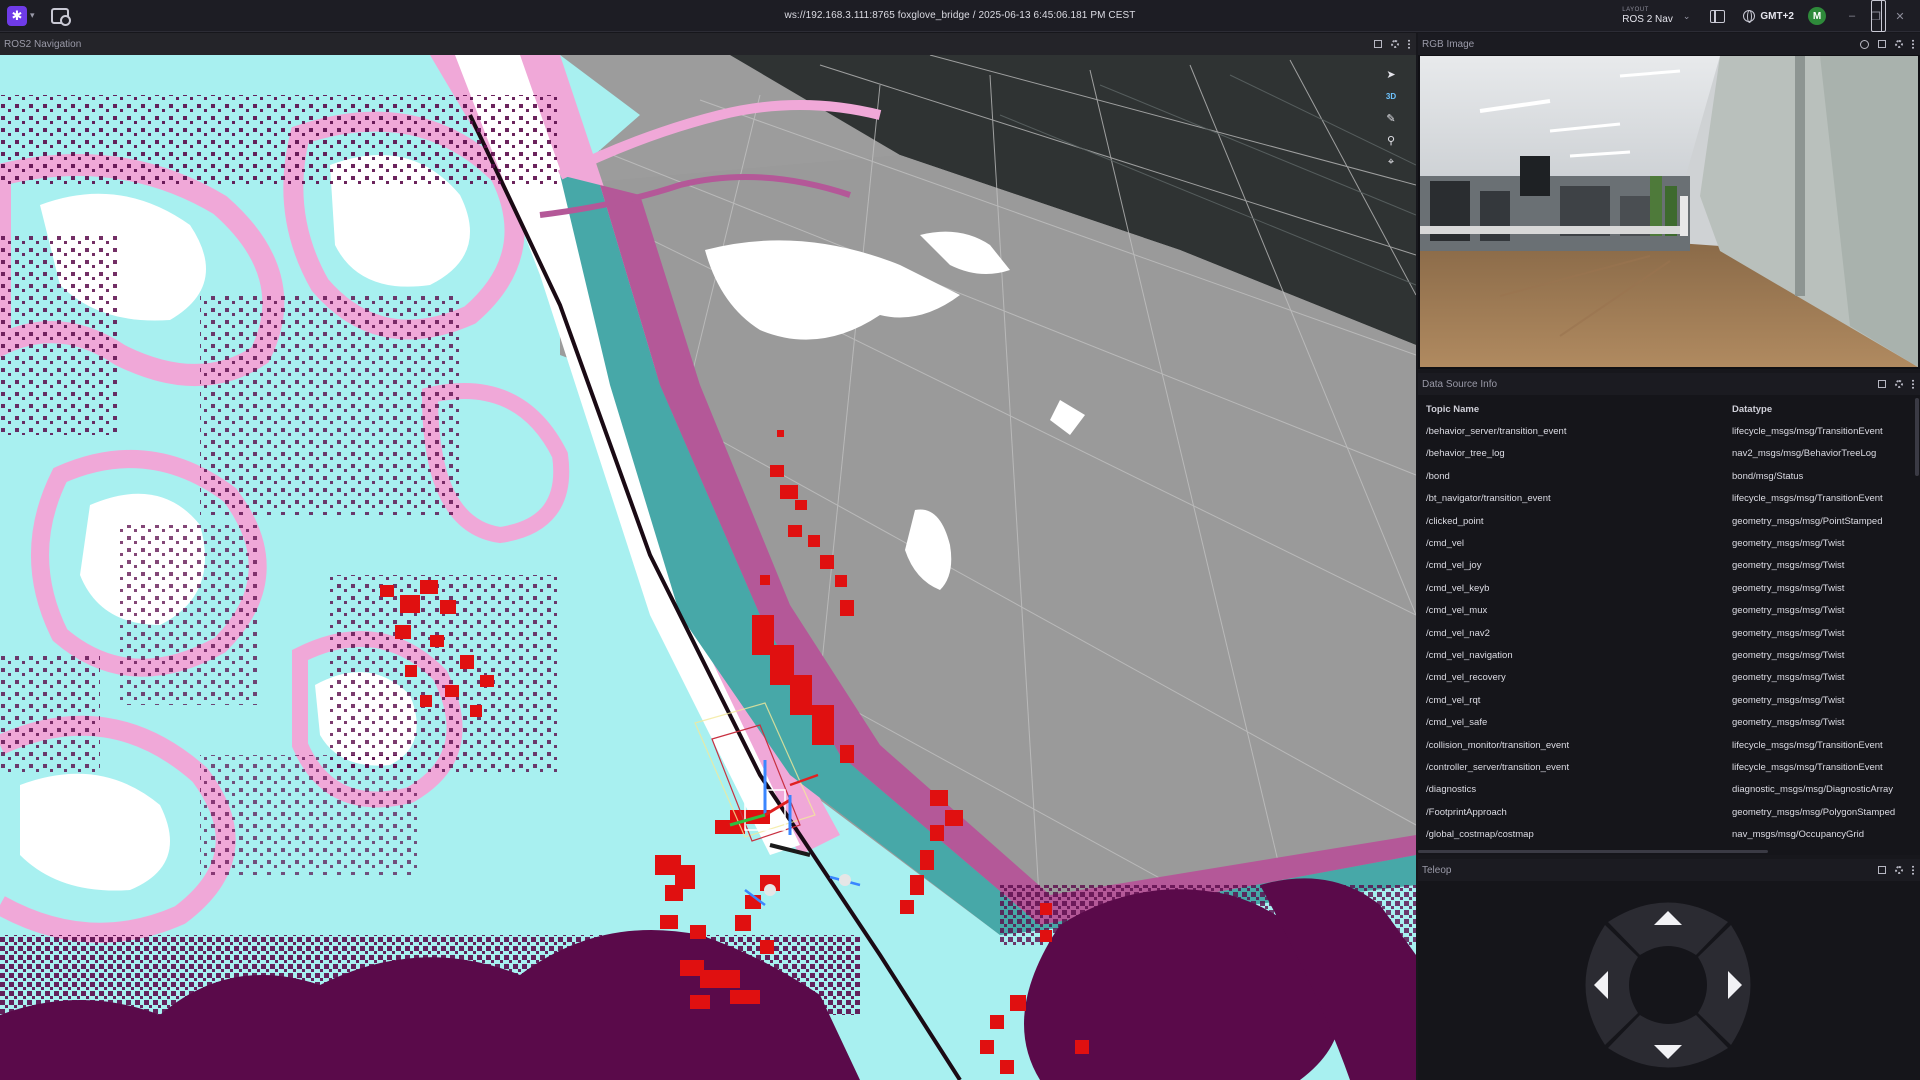  I want to click on left-sidebar-icon, so click(1718, 16).